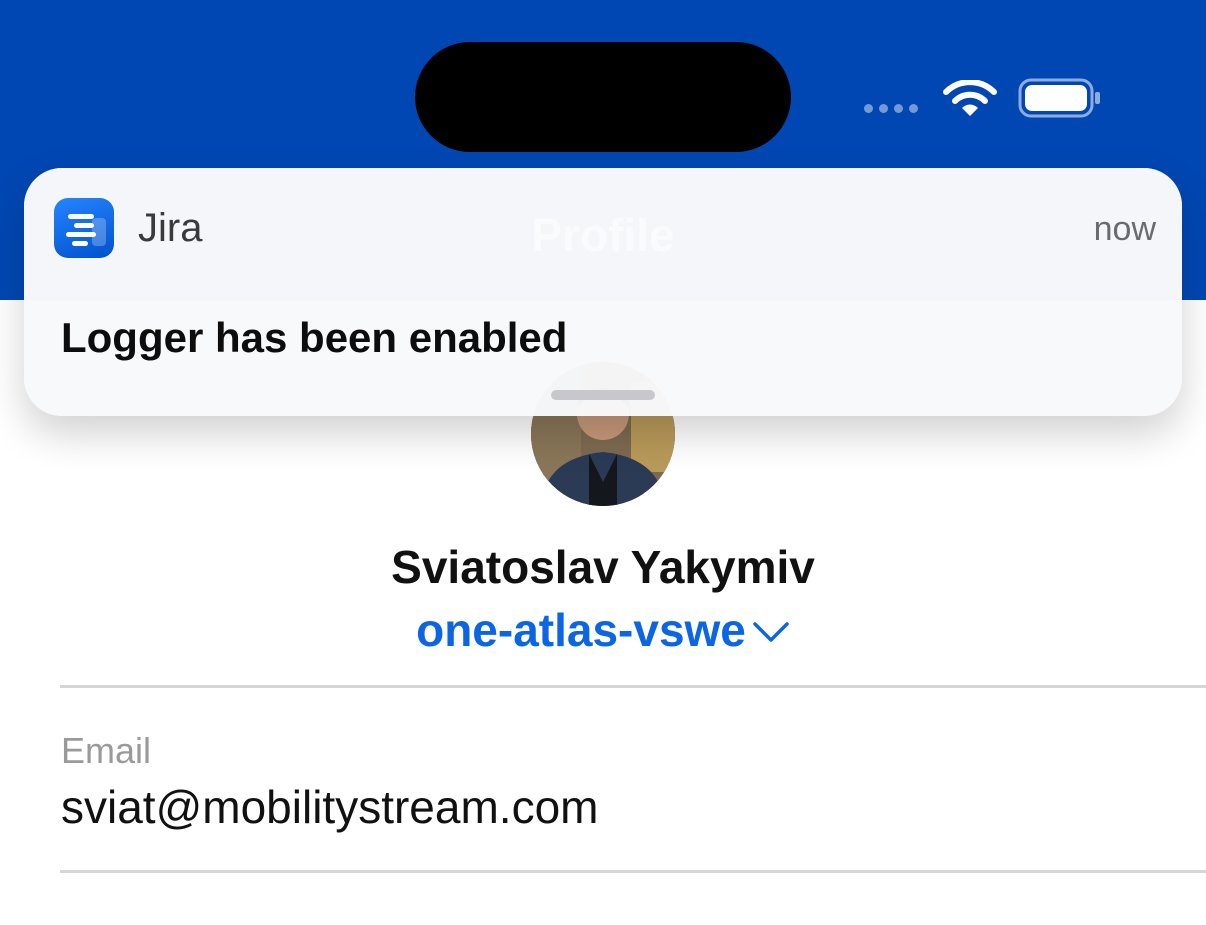  What do you see at coordinates (314, 337) in the screenshot?
I see `notification-message: Logger has been enabled` at bounding box center [314, 337].